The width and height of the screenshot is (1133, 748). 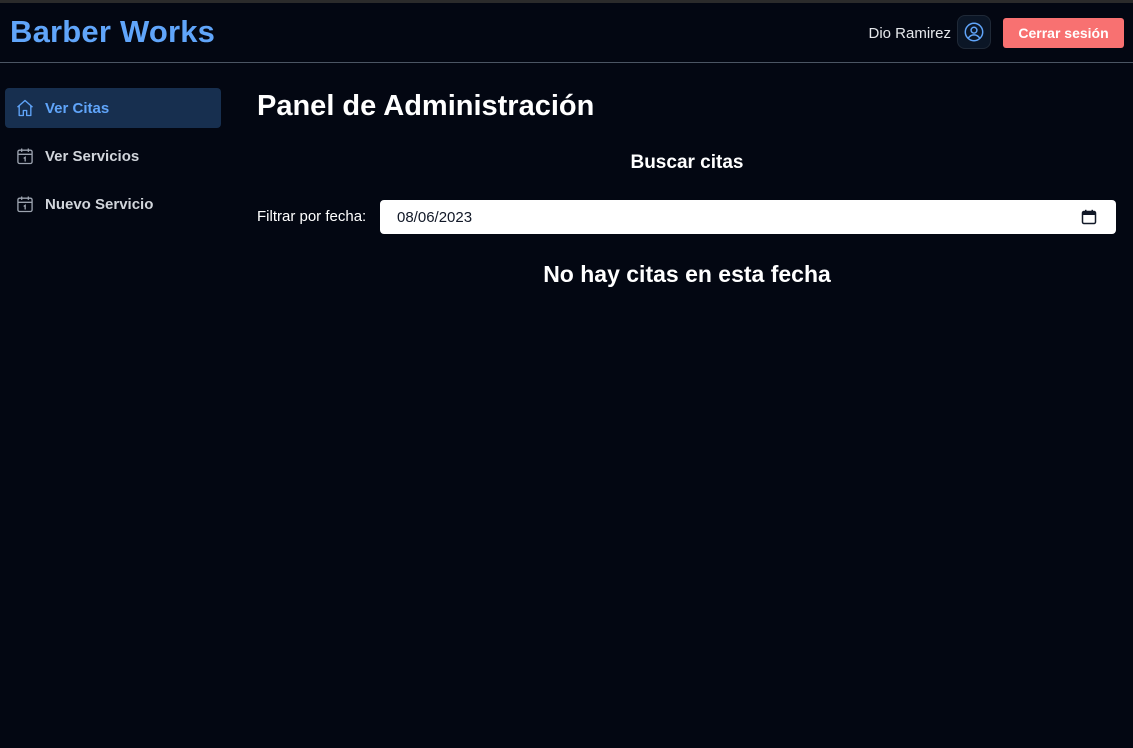 I want to click on sidebar-item-ver-servicios: Ver Servicios, so click(x=113, y=156).